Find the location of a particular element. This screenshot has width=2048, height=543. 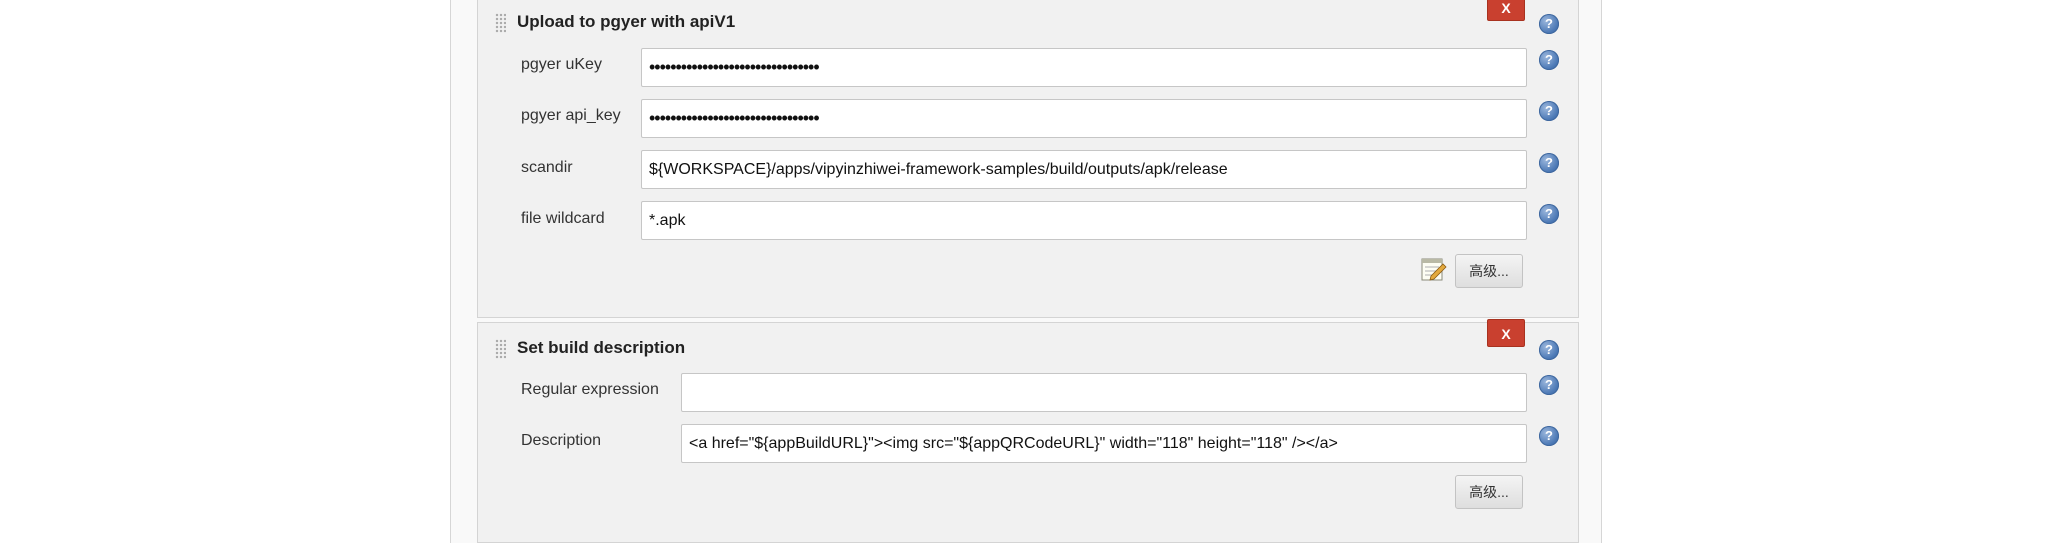

field-label: file wildcard is located at coordinates (563, 218).